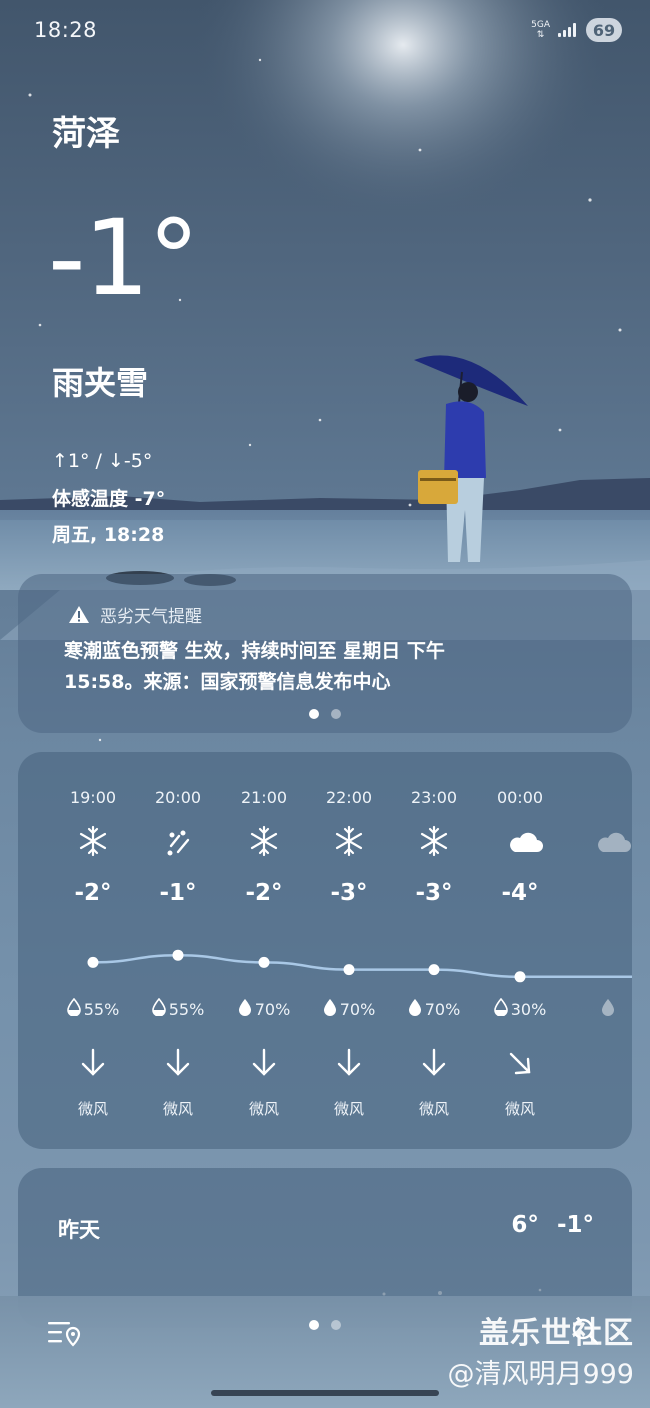 The height and width of the screenshot is (1408, 650). What do you see at coordinates (178, 893) in the screenshot?
I see `hourly-temperature: -1°` at bounding box center [178, 893].